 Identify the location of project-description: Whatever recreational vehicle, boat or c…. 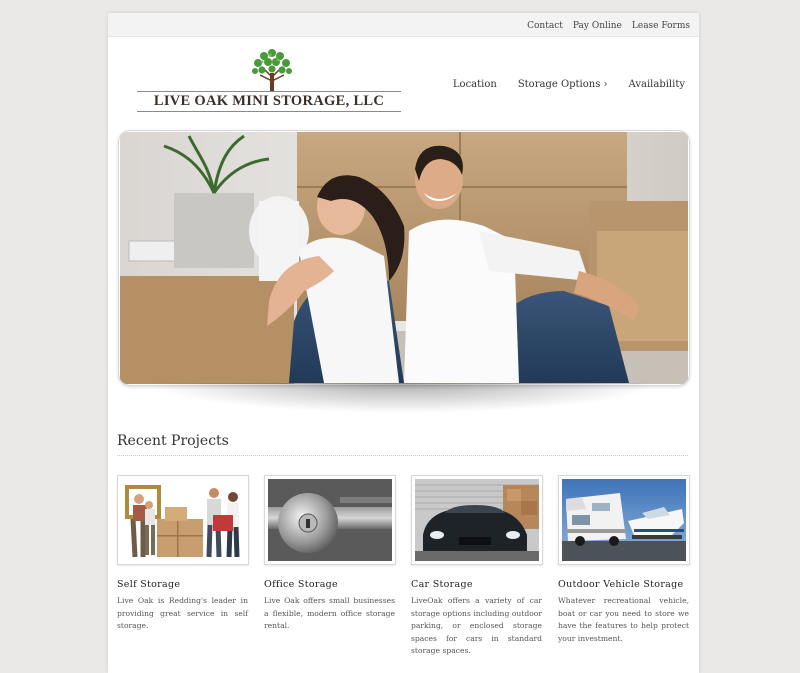
(623, 619).